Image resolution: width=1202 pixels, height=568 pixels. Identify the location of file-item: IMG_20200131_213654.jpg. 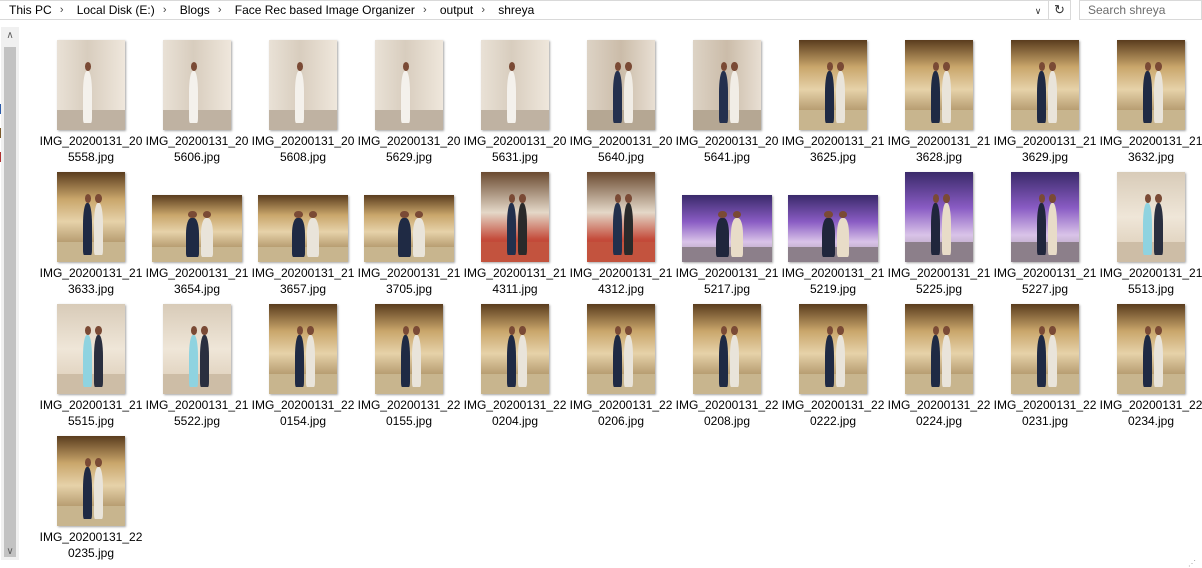
(197, 231).